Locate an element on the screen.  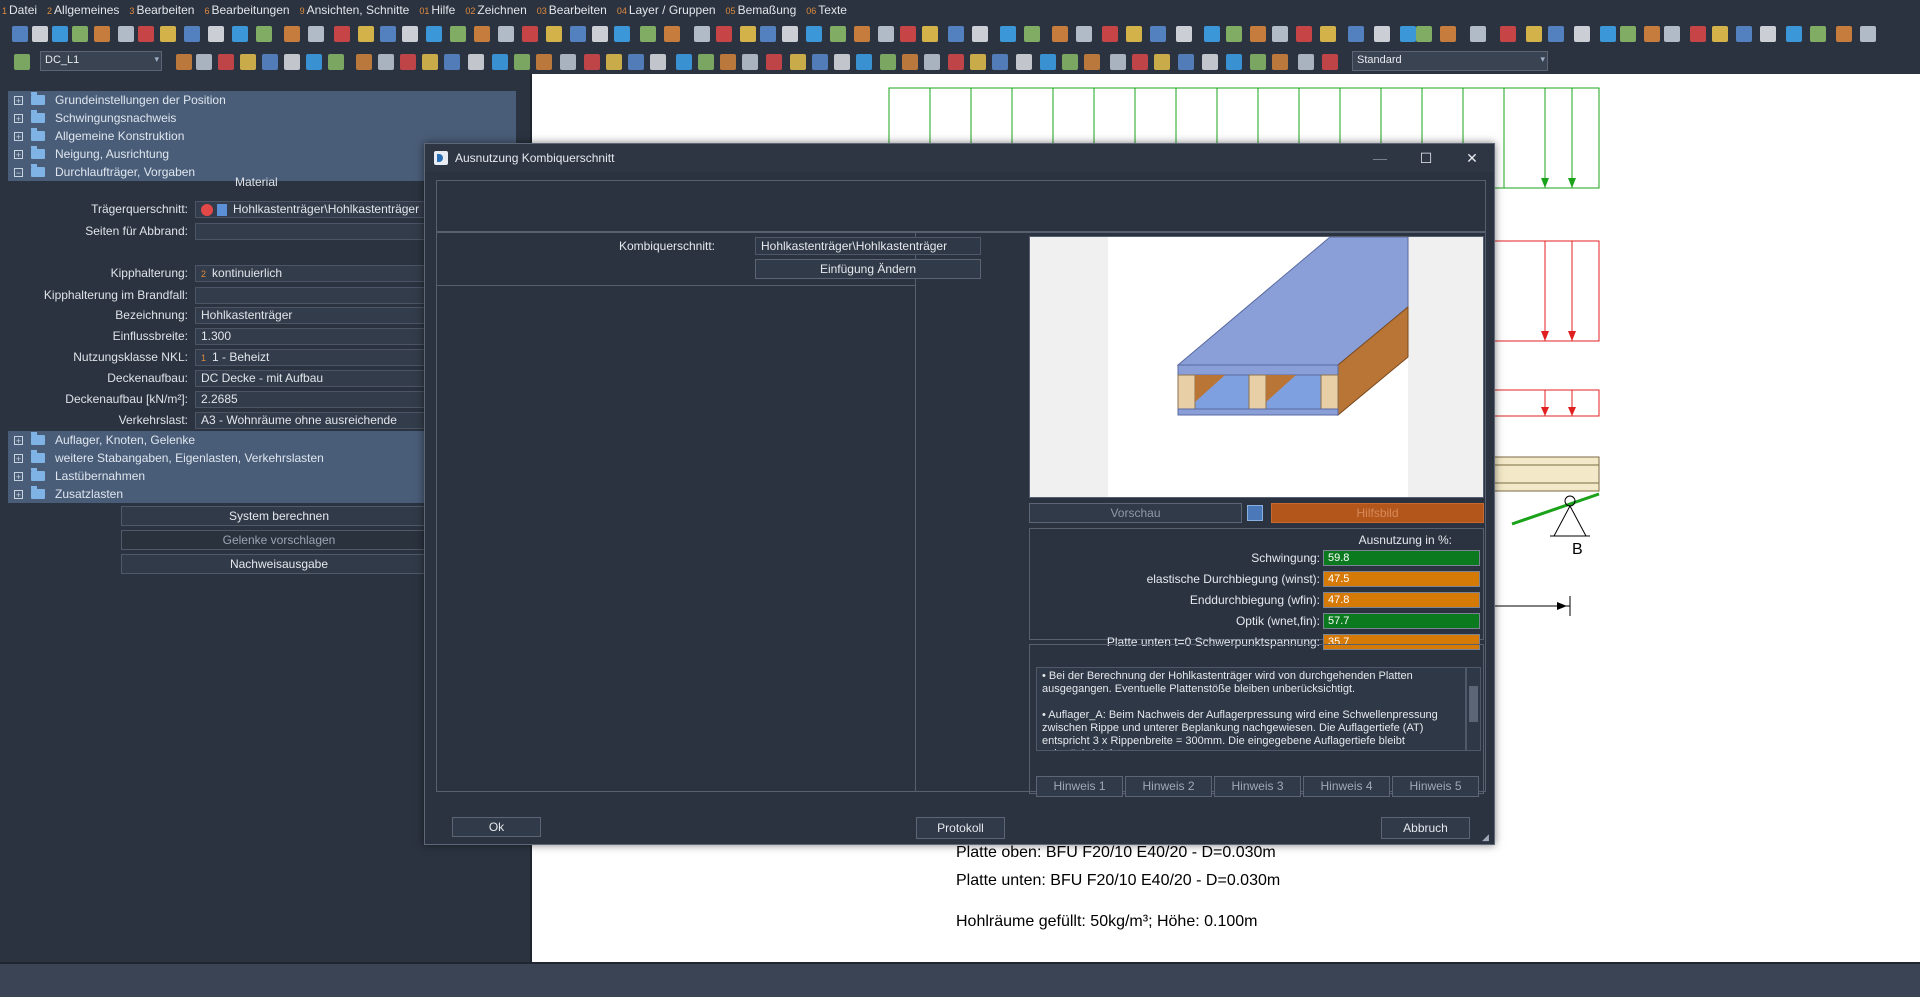
menu-item: 02 Zeichnen is located at coordinates (495, 10).